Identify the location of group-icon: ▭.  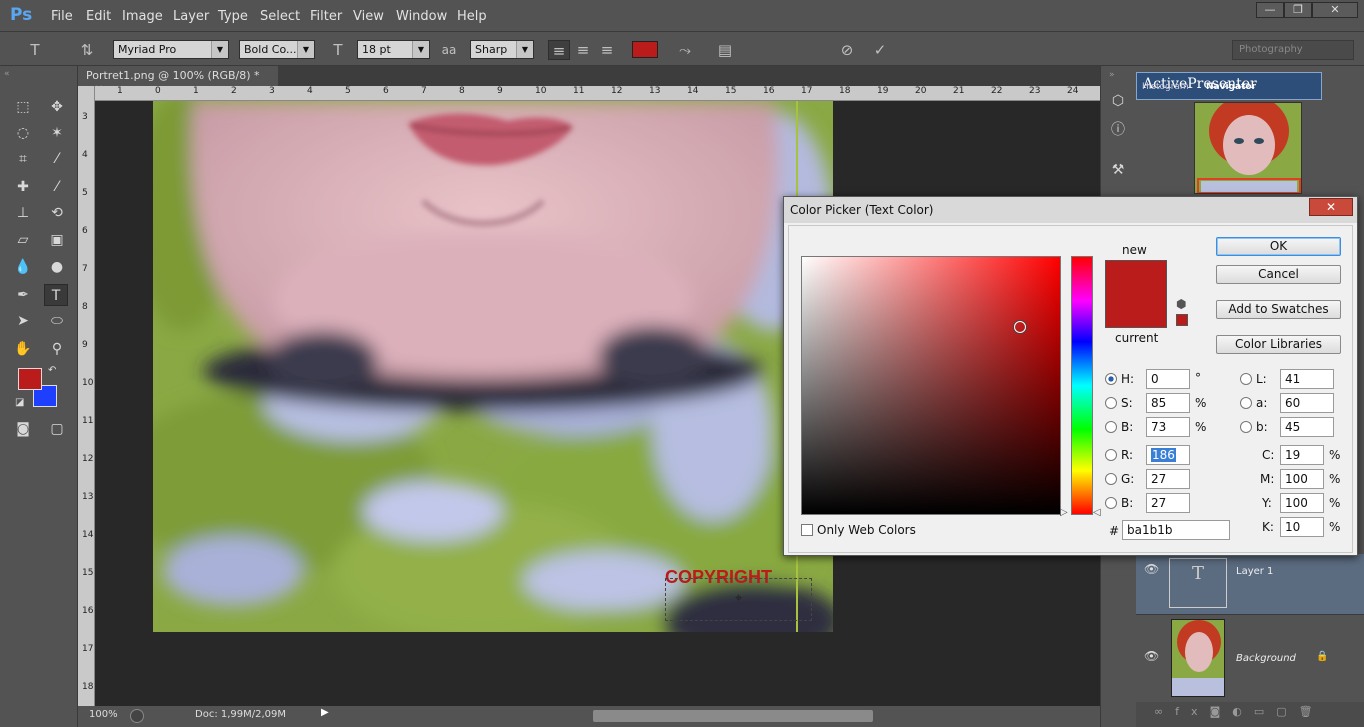
(1265, 711).